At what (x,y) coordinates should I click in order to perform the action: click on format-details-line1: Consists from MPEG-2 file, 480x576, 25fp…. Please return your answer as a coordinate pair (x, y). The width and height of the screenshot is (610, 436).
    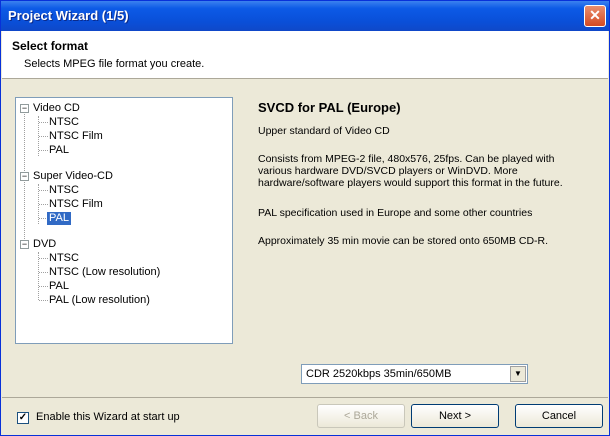
    Looking at the image, I should click on (406, 159).